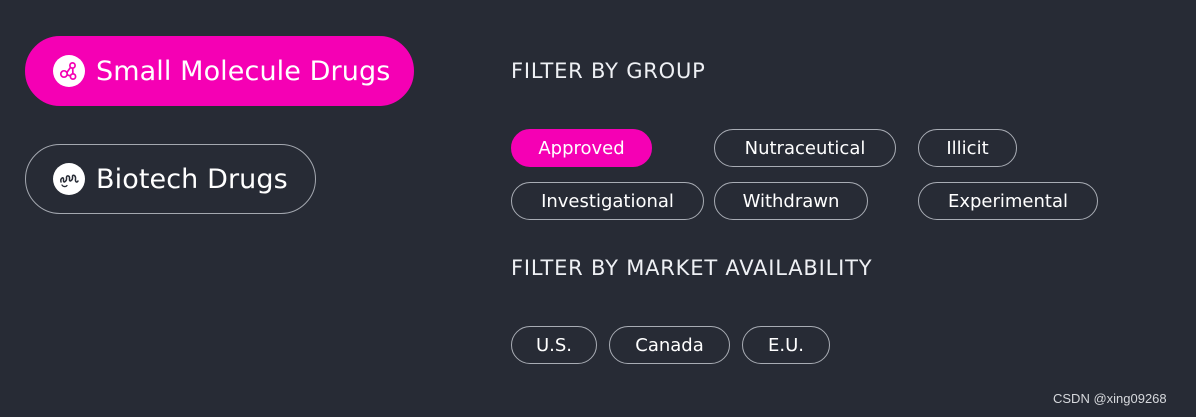 Image resolution: width=1196 pixels, height=417 pixels. I want to click on filter-approved-button: Approved, so click(581, 148).